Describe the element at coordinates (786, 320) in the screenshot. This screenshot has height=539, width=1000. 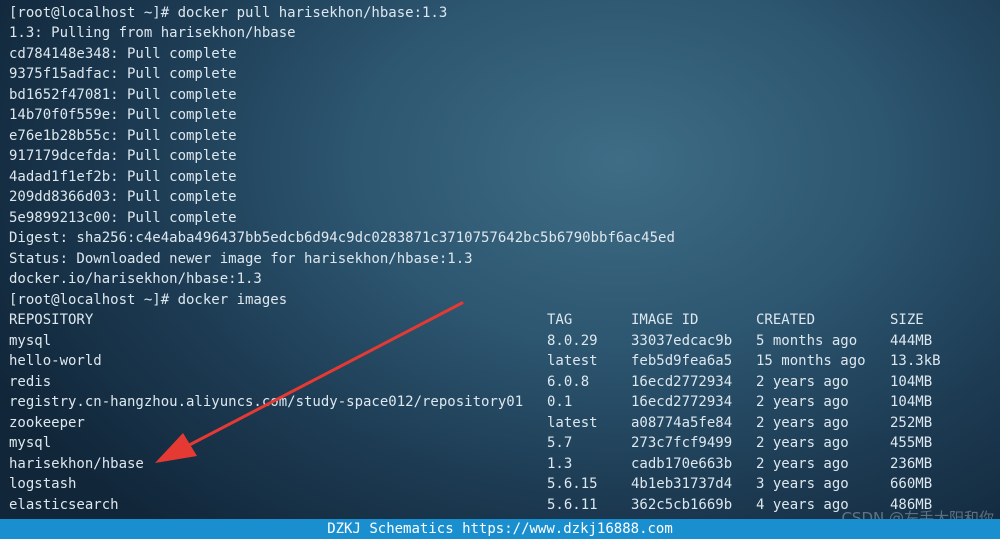
I see `column-header-created: CREATED` at that location.